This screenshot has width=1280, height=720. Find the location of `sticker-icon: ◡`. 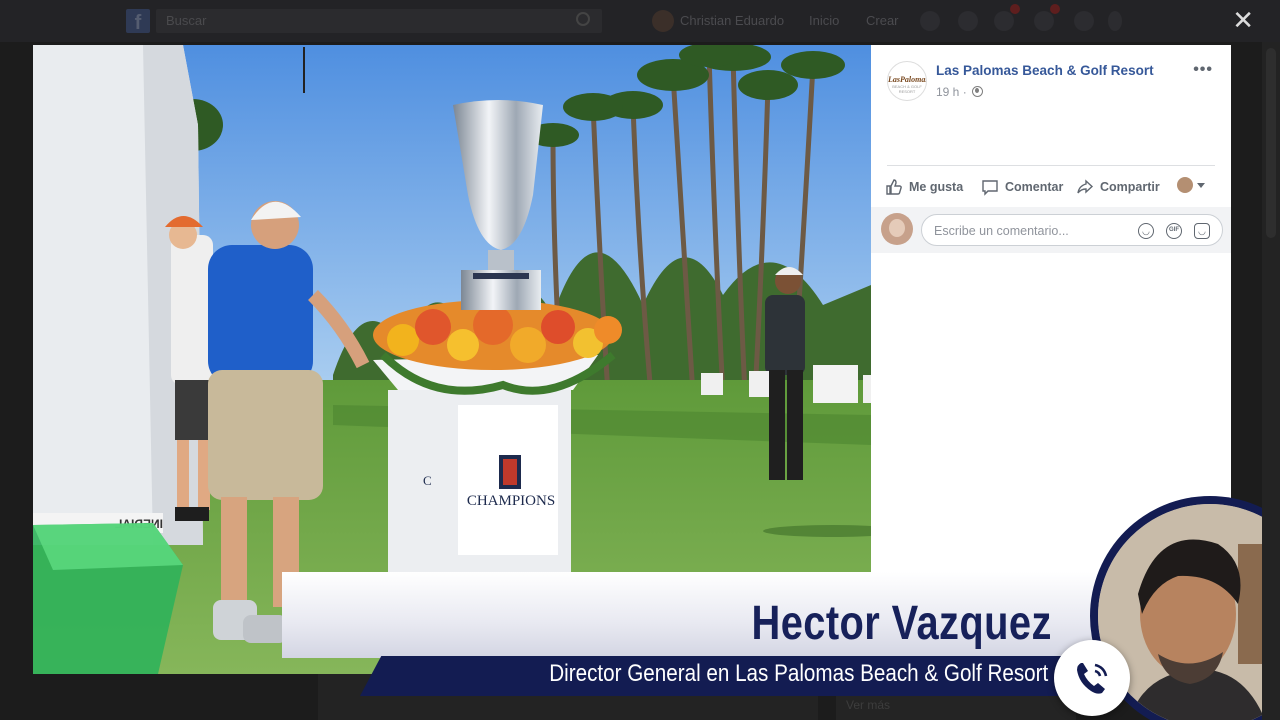

sticker-icon: ◡ is located at coordinates (1202, 231).